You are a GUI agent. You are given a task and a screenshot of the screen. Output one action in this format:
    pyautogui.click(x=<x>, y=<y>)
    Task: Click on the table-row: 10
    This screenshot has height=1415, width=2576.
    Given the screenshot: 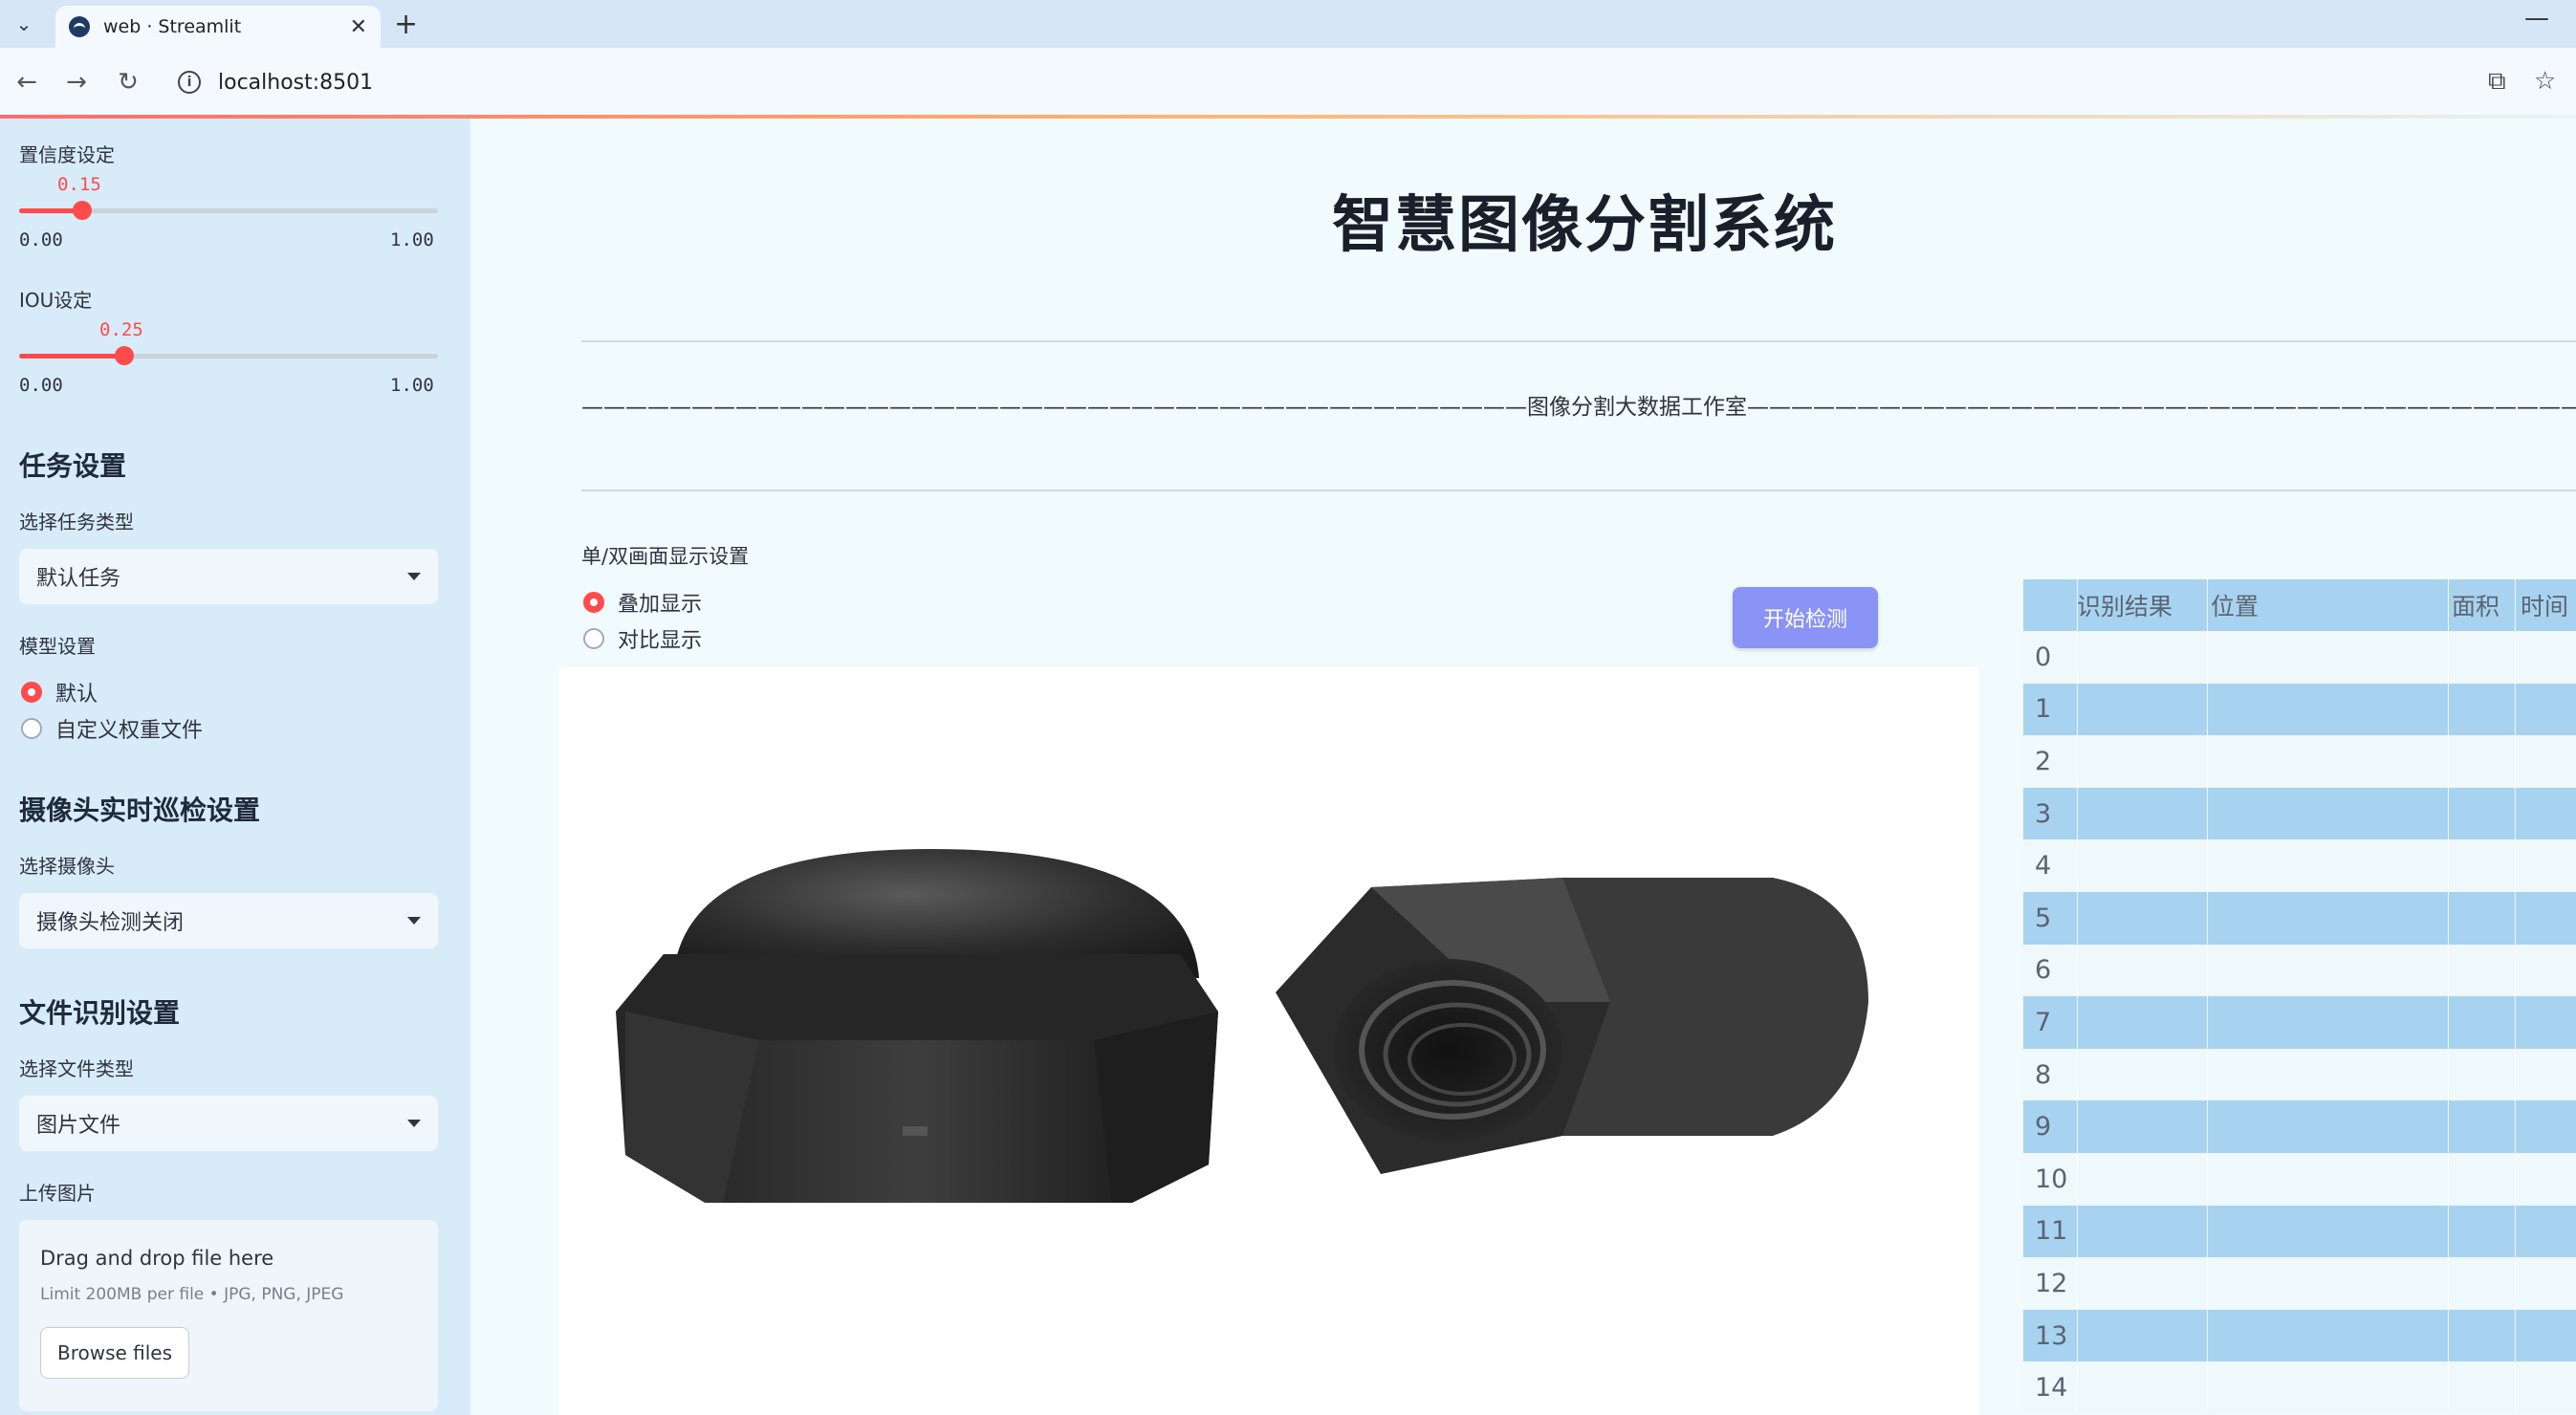 What is the action you would take?
    pyautogui.click(x=2299, y=1179)
    